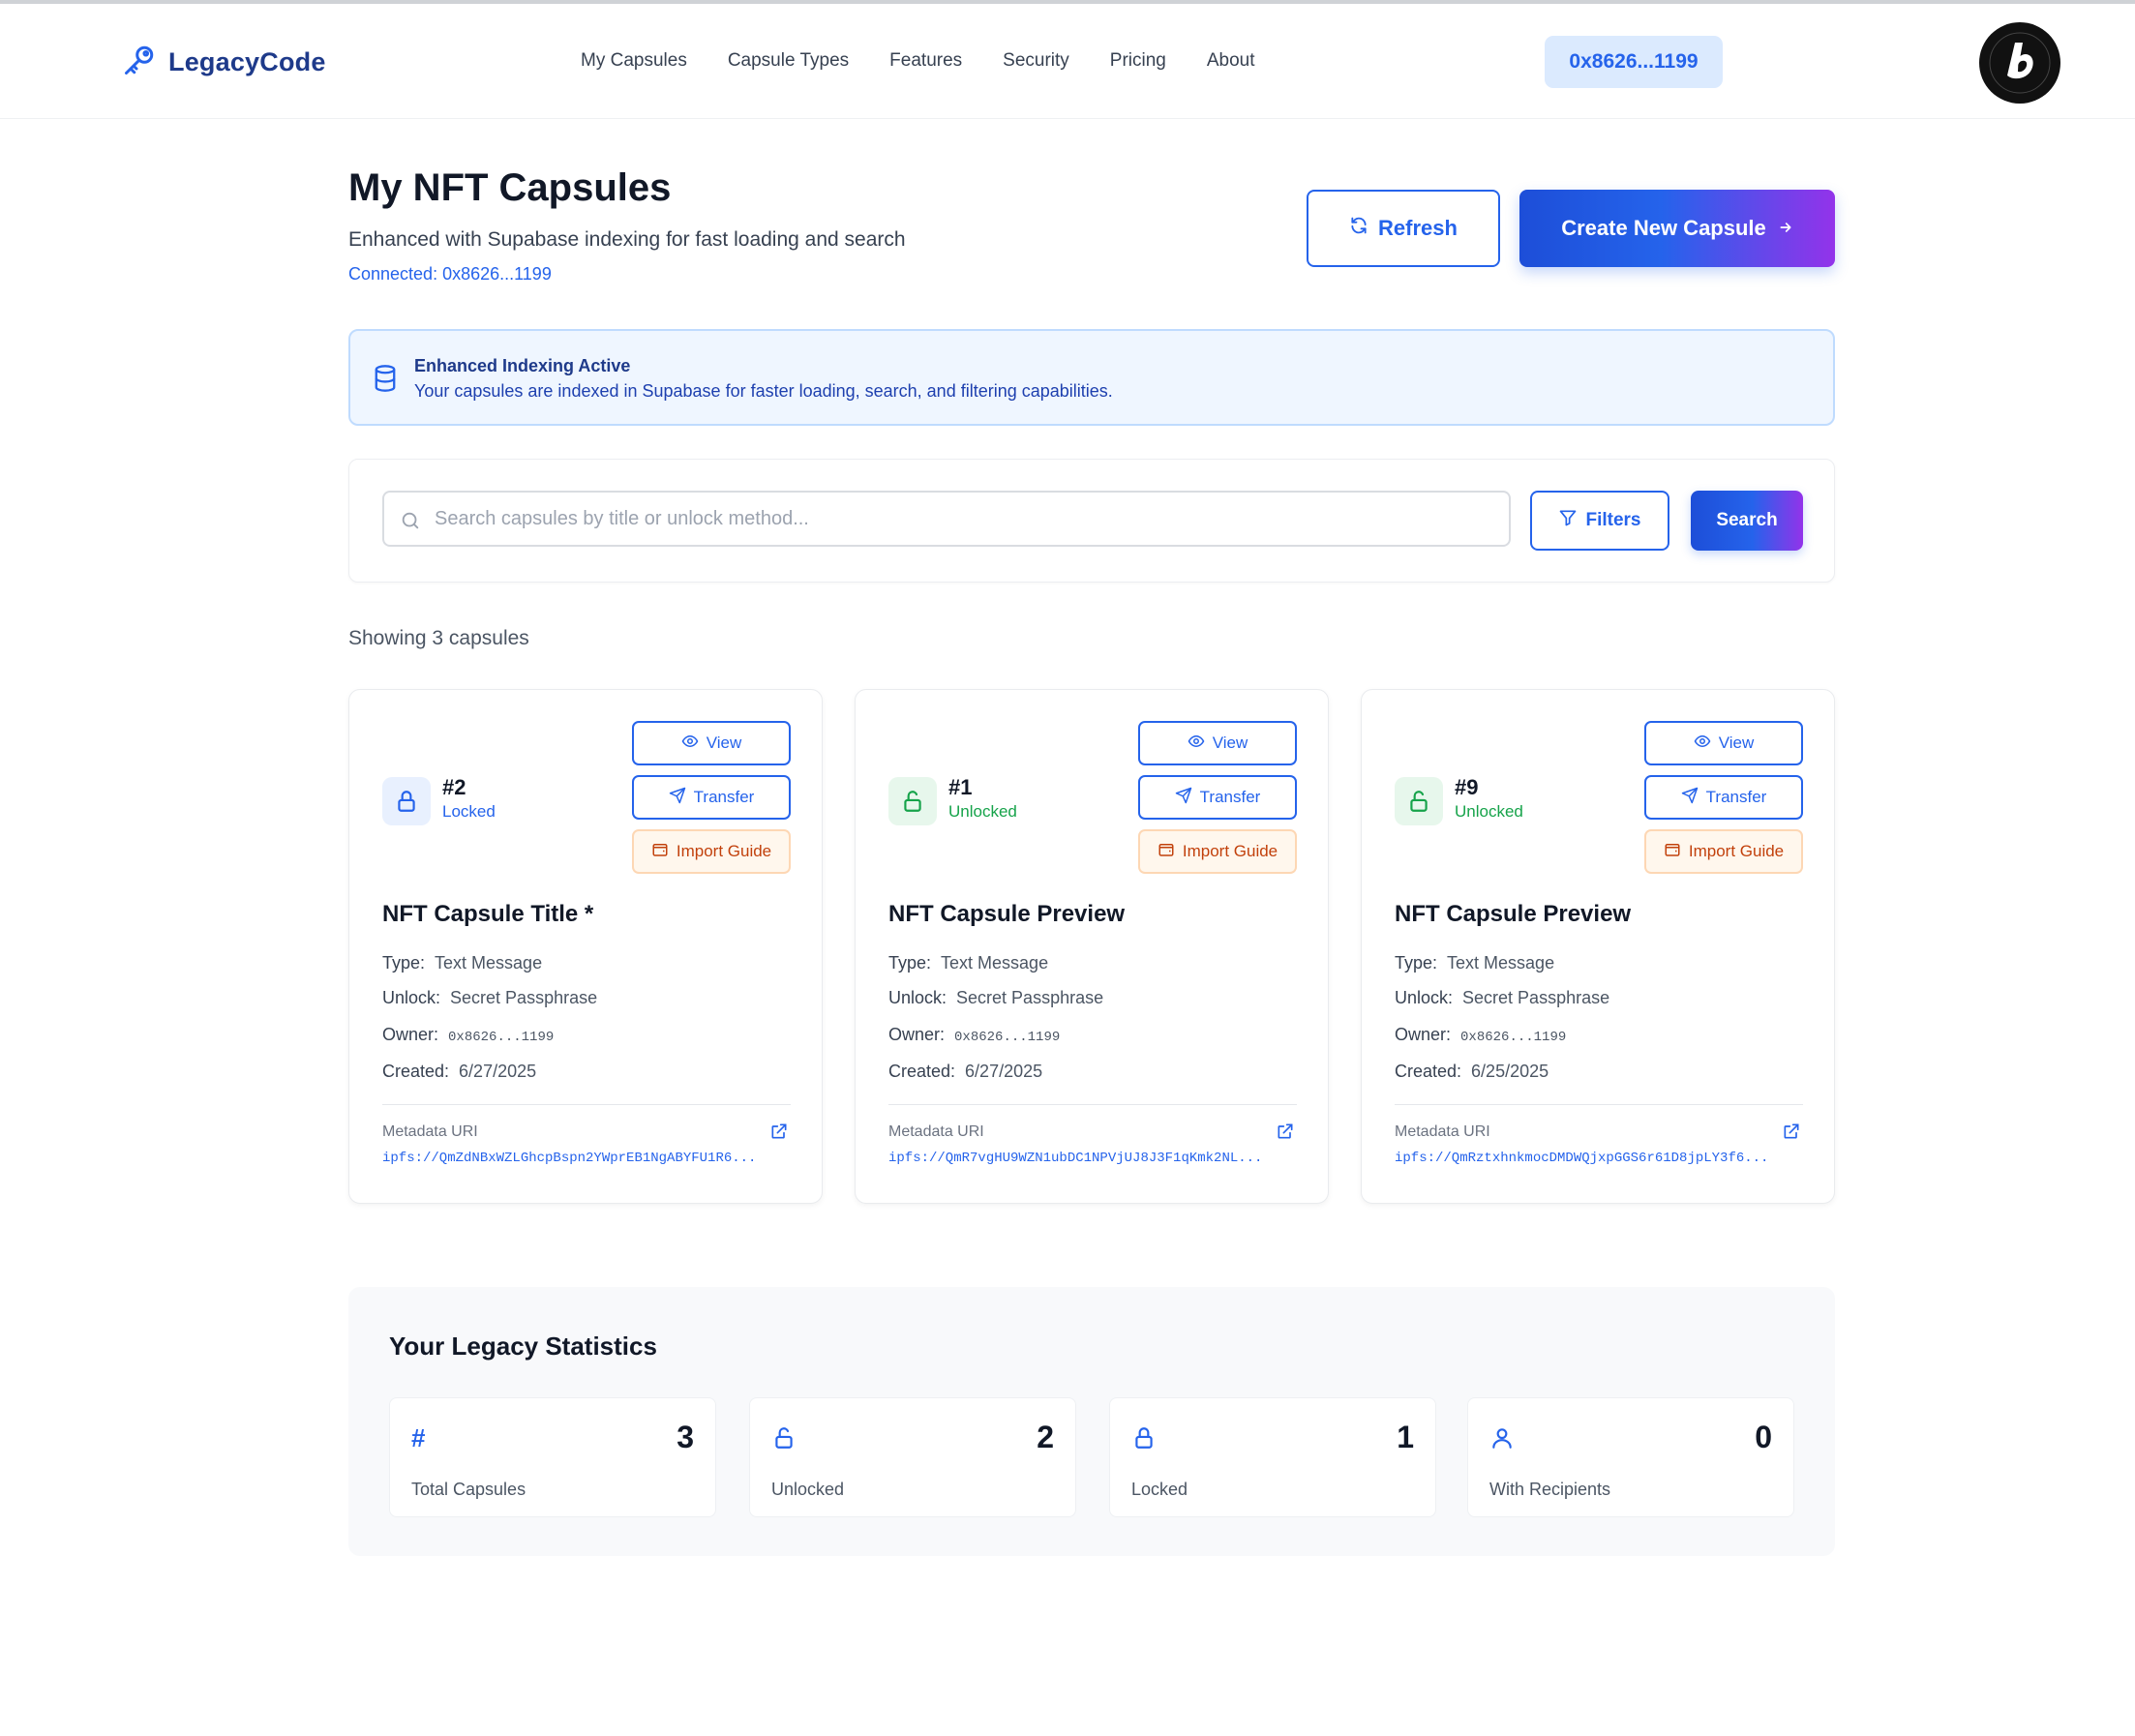  Describe the element at coordinates (1418, 228) in the screenshot. I see `refresh-label: Refresh` at that location.